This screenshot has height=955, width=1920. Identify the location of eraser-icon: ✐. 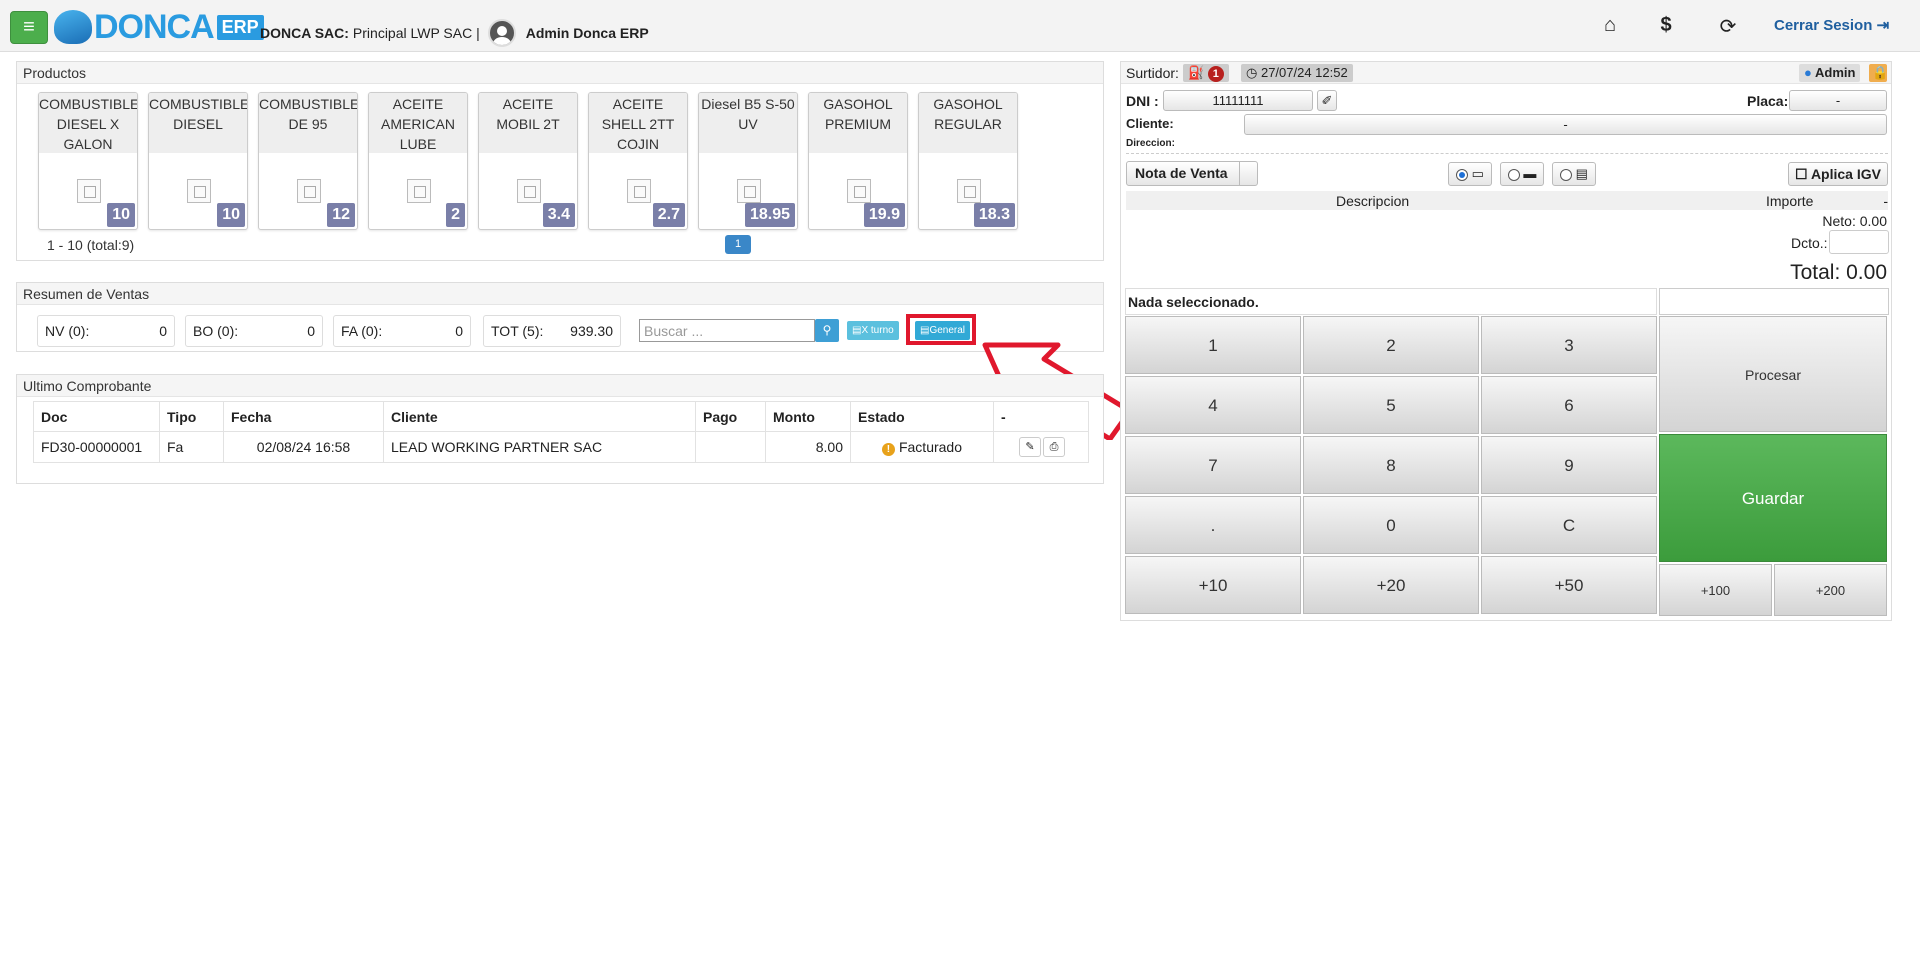
(1327, 100).